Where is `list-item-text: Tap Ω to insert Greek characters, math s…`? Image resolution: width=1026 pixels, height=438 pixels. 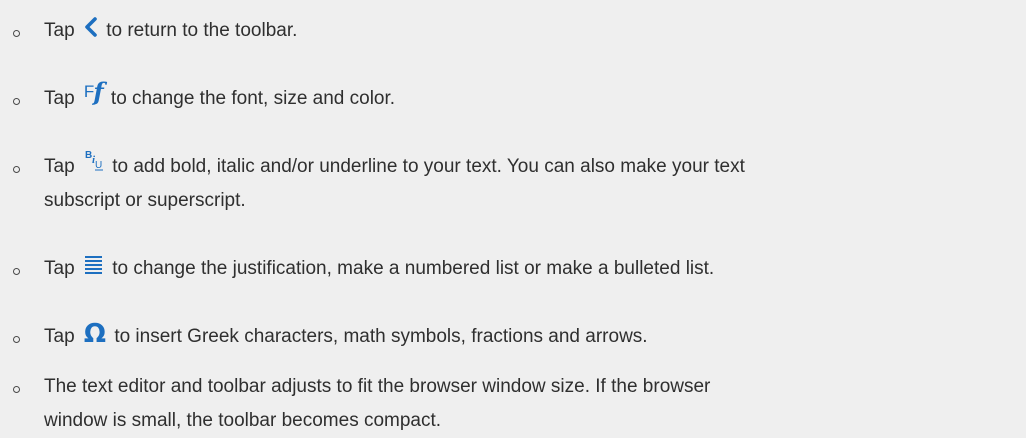
list-item-text: Tap Ω to insert Greek characters, math s… is located at coordinates (524, 337).